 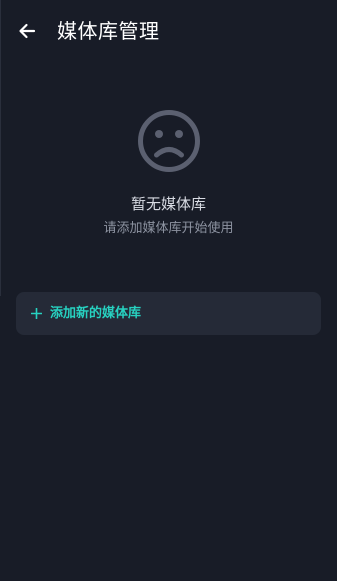 What do you see at coordinates (168, 228) in the screenshot?
I see `empty-state-subtitle: 请添加媒体库开始使用` at bounding box center [168, 228].